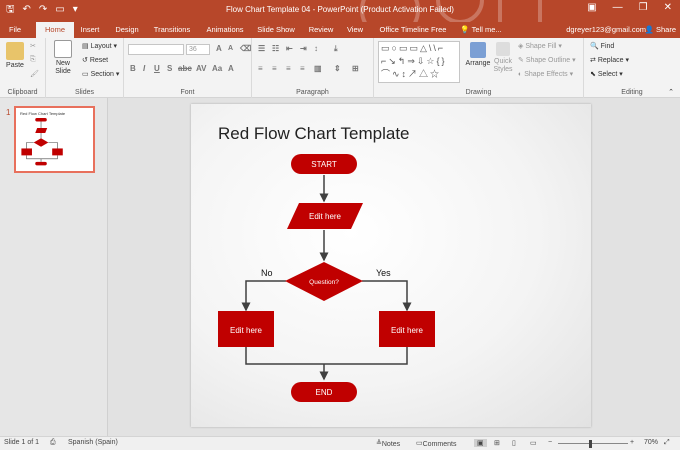 The width and height of the screenshot is (680, 450). What do you see at coordinates (407, 330) in the screenshot?
I see `right-process-label: Edit here` at bounding box center [407, 330].